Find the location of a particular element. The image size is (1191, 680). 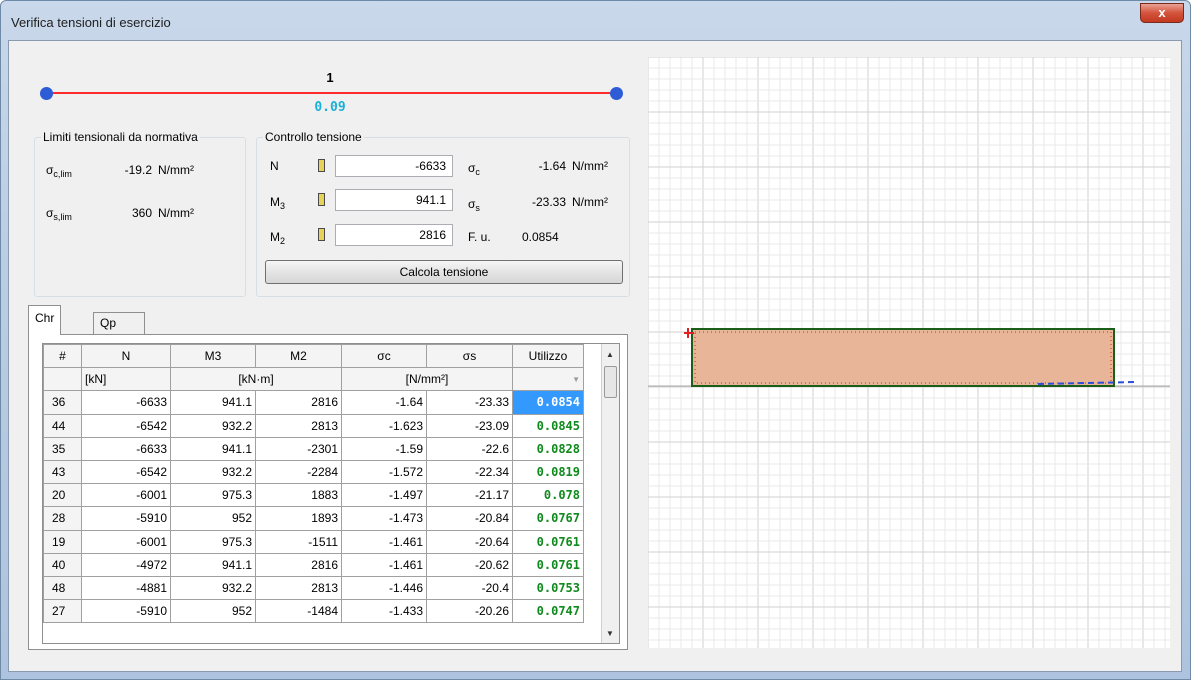

table-cell: 1883 is located at coordinates (298, 495).